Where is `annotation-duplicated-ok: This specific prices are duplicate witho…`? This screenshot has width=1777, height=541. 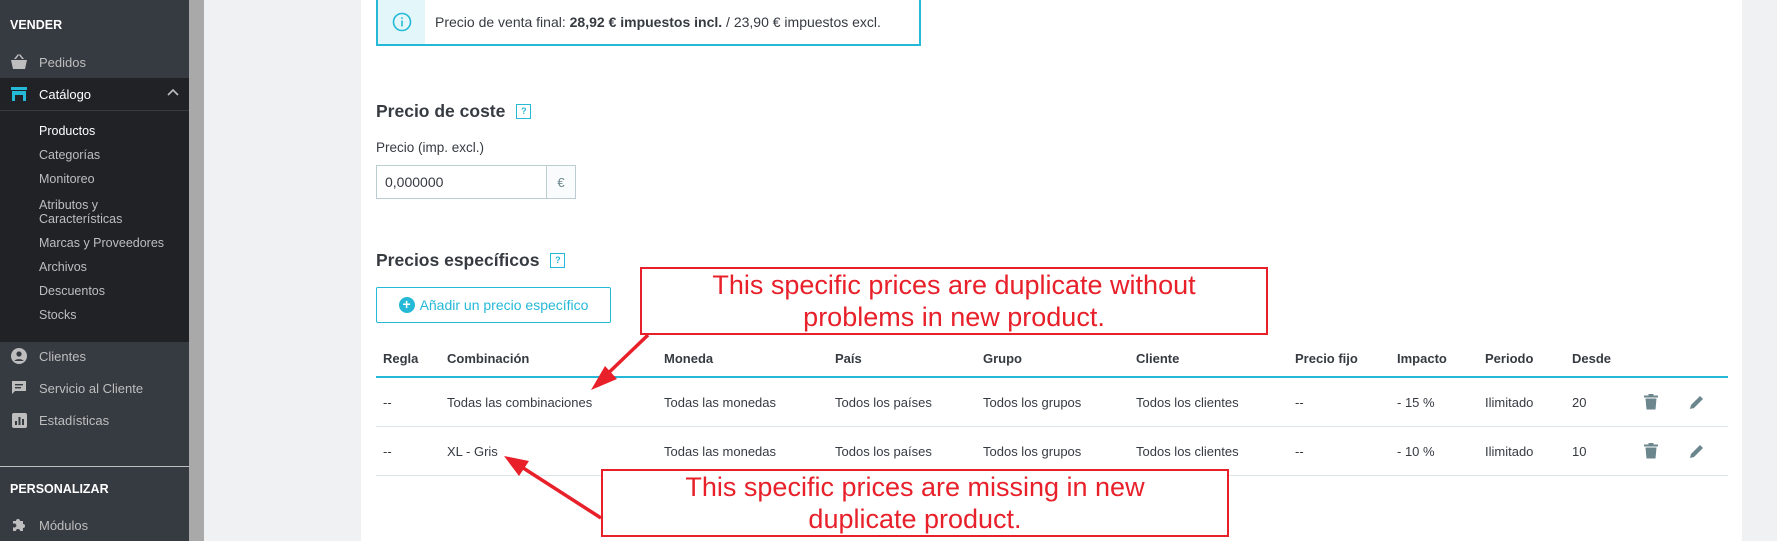 annotation-duplicated-ok: This specific prices are duplicate witho… is located at coordinates (954, 301).